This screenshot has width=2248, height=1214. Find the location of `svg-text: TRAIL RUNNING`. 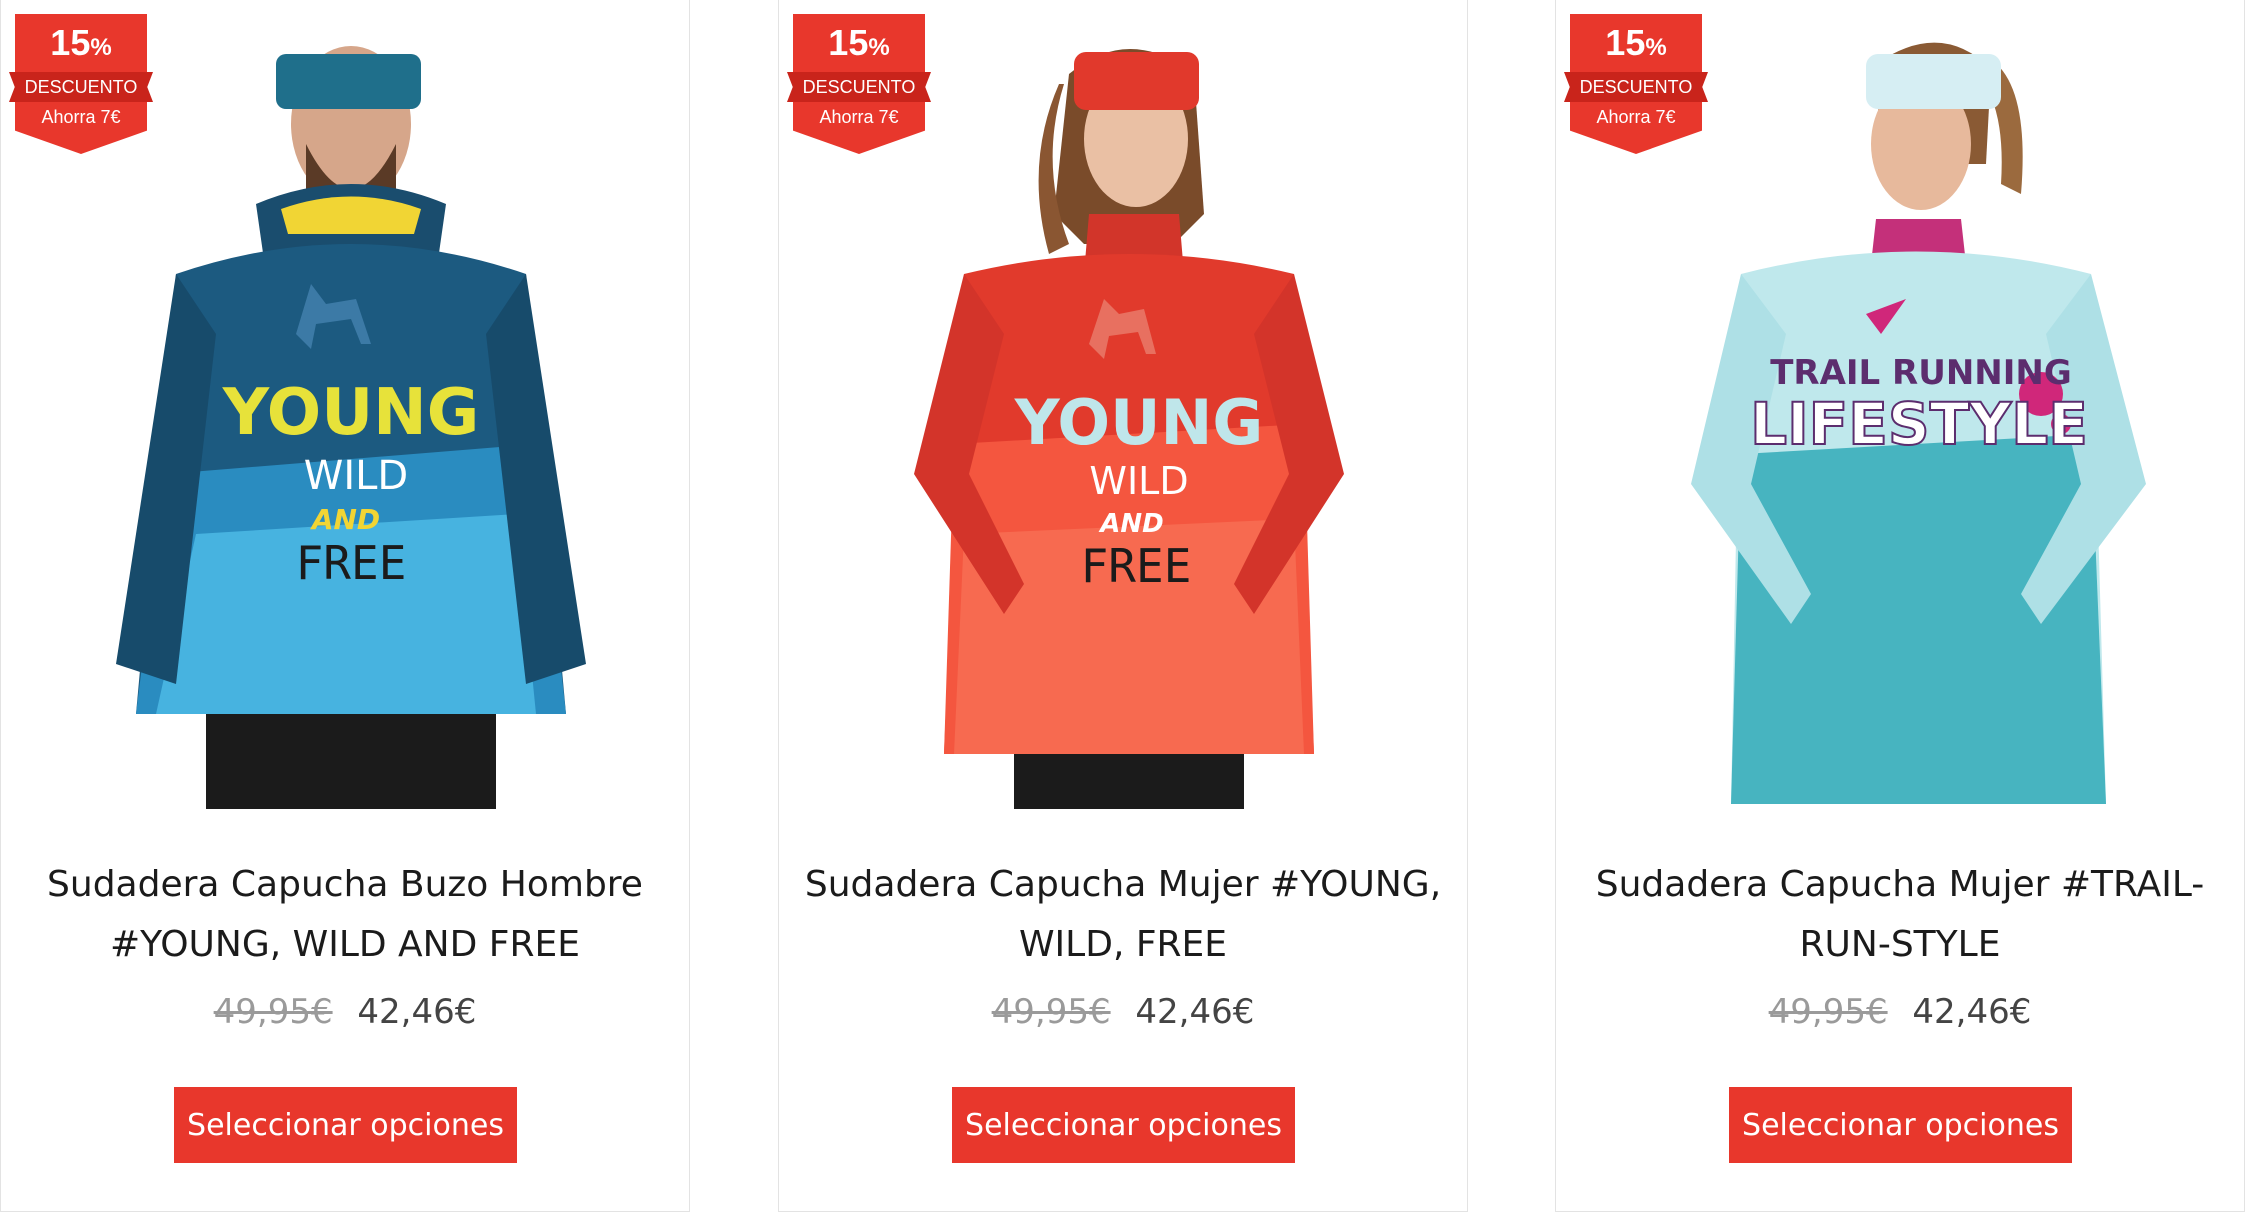

svg-text: TRAIL RUNNING is located at coordinates (1921, 373).